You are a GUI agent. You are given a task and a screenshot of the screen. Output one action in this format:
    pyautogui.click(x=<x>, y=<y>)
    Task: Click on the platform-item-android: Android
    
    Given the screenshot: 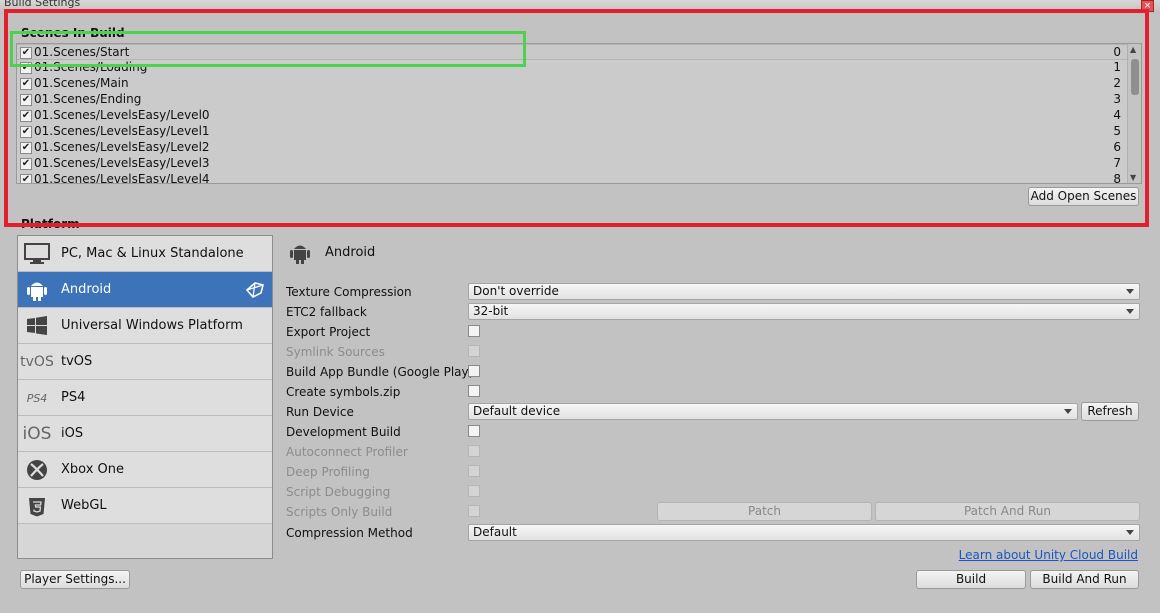 What is the action you would take?
    pyautogui.click(x=145, y=290)
    